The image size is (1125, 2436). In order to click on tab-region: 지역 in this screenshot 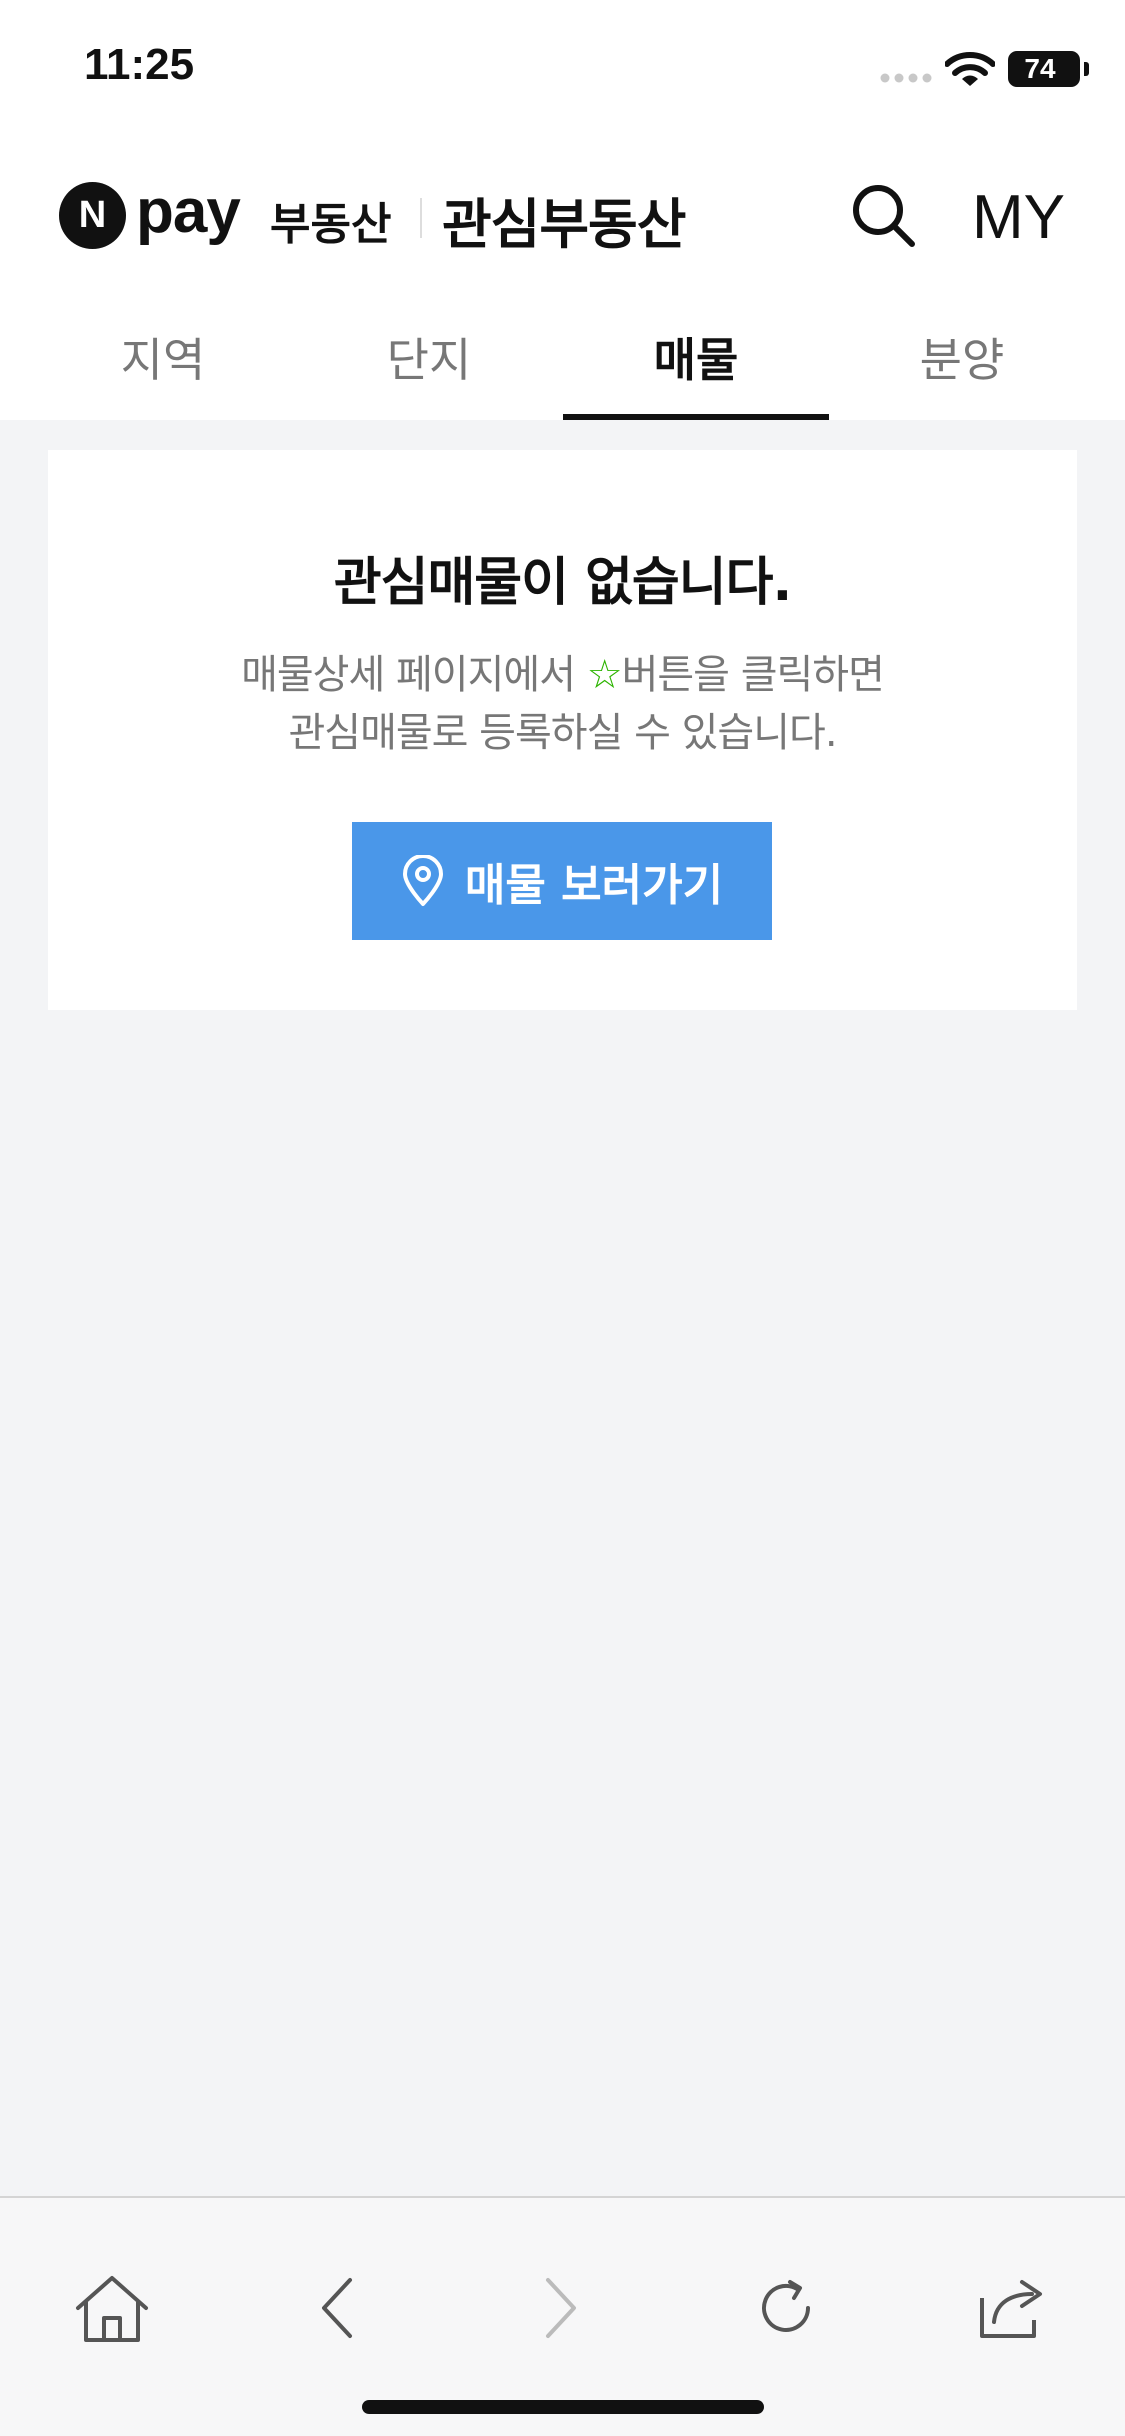, I will do `click(163, 355)`.